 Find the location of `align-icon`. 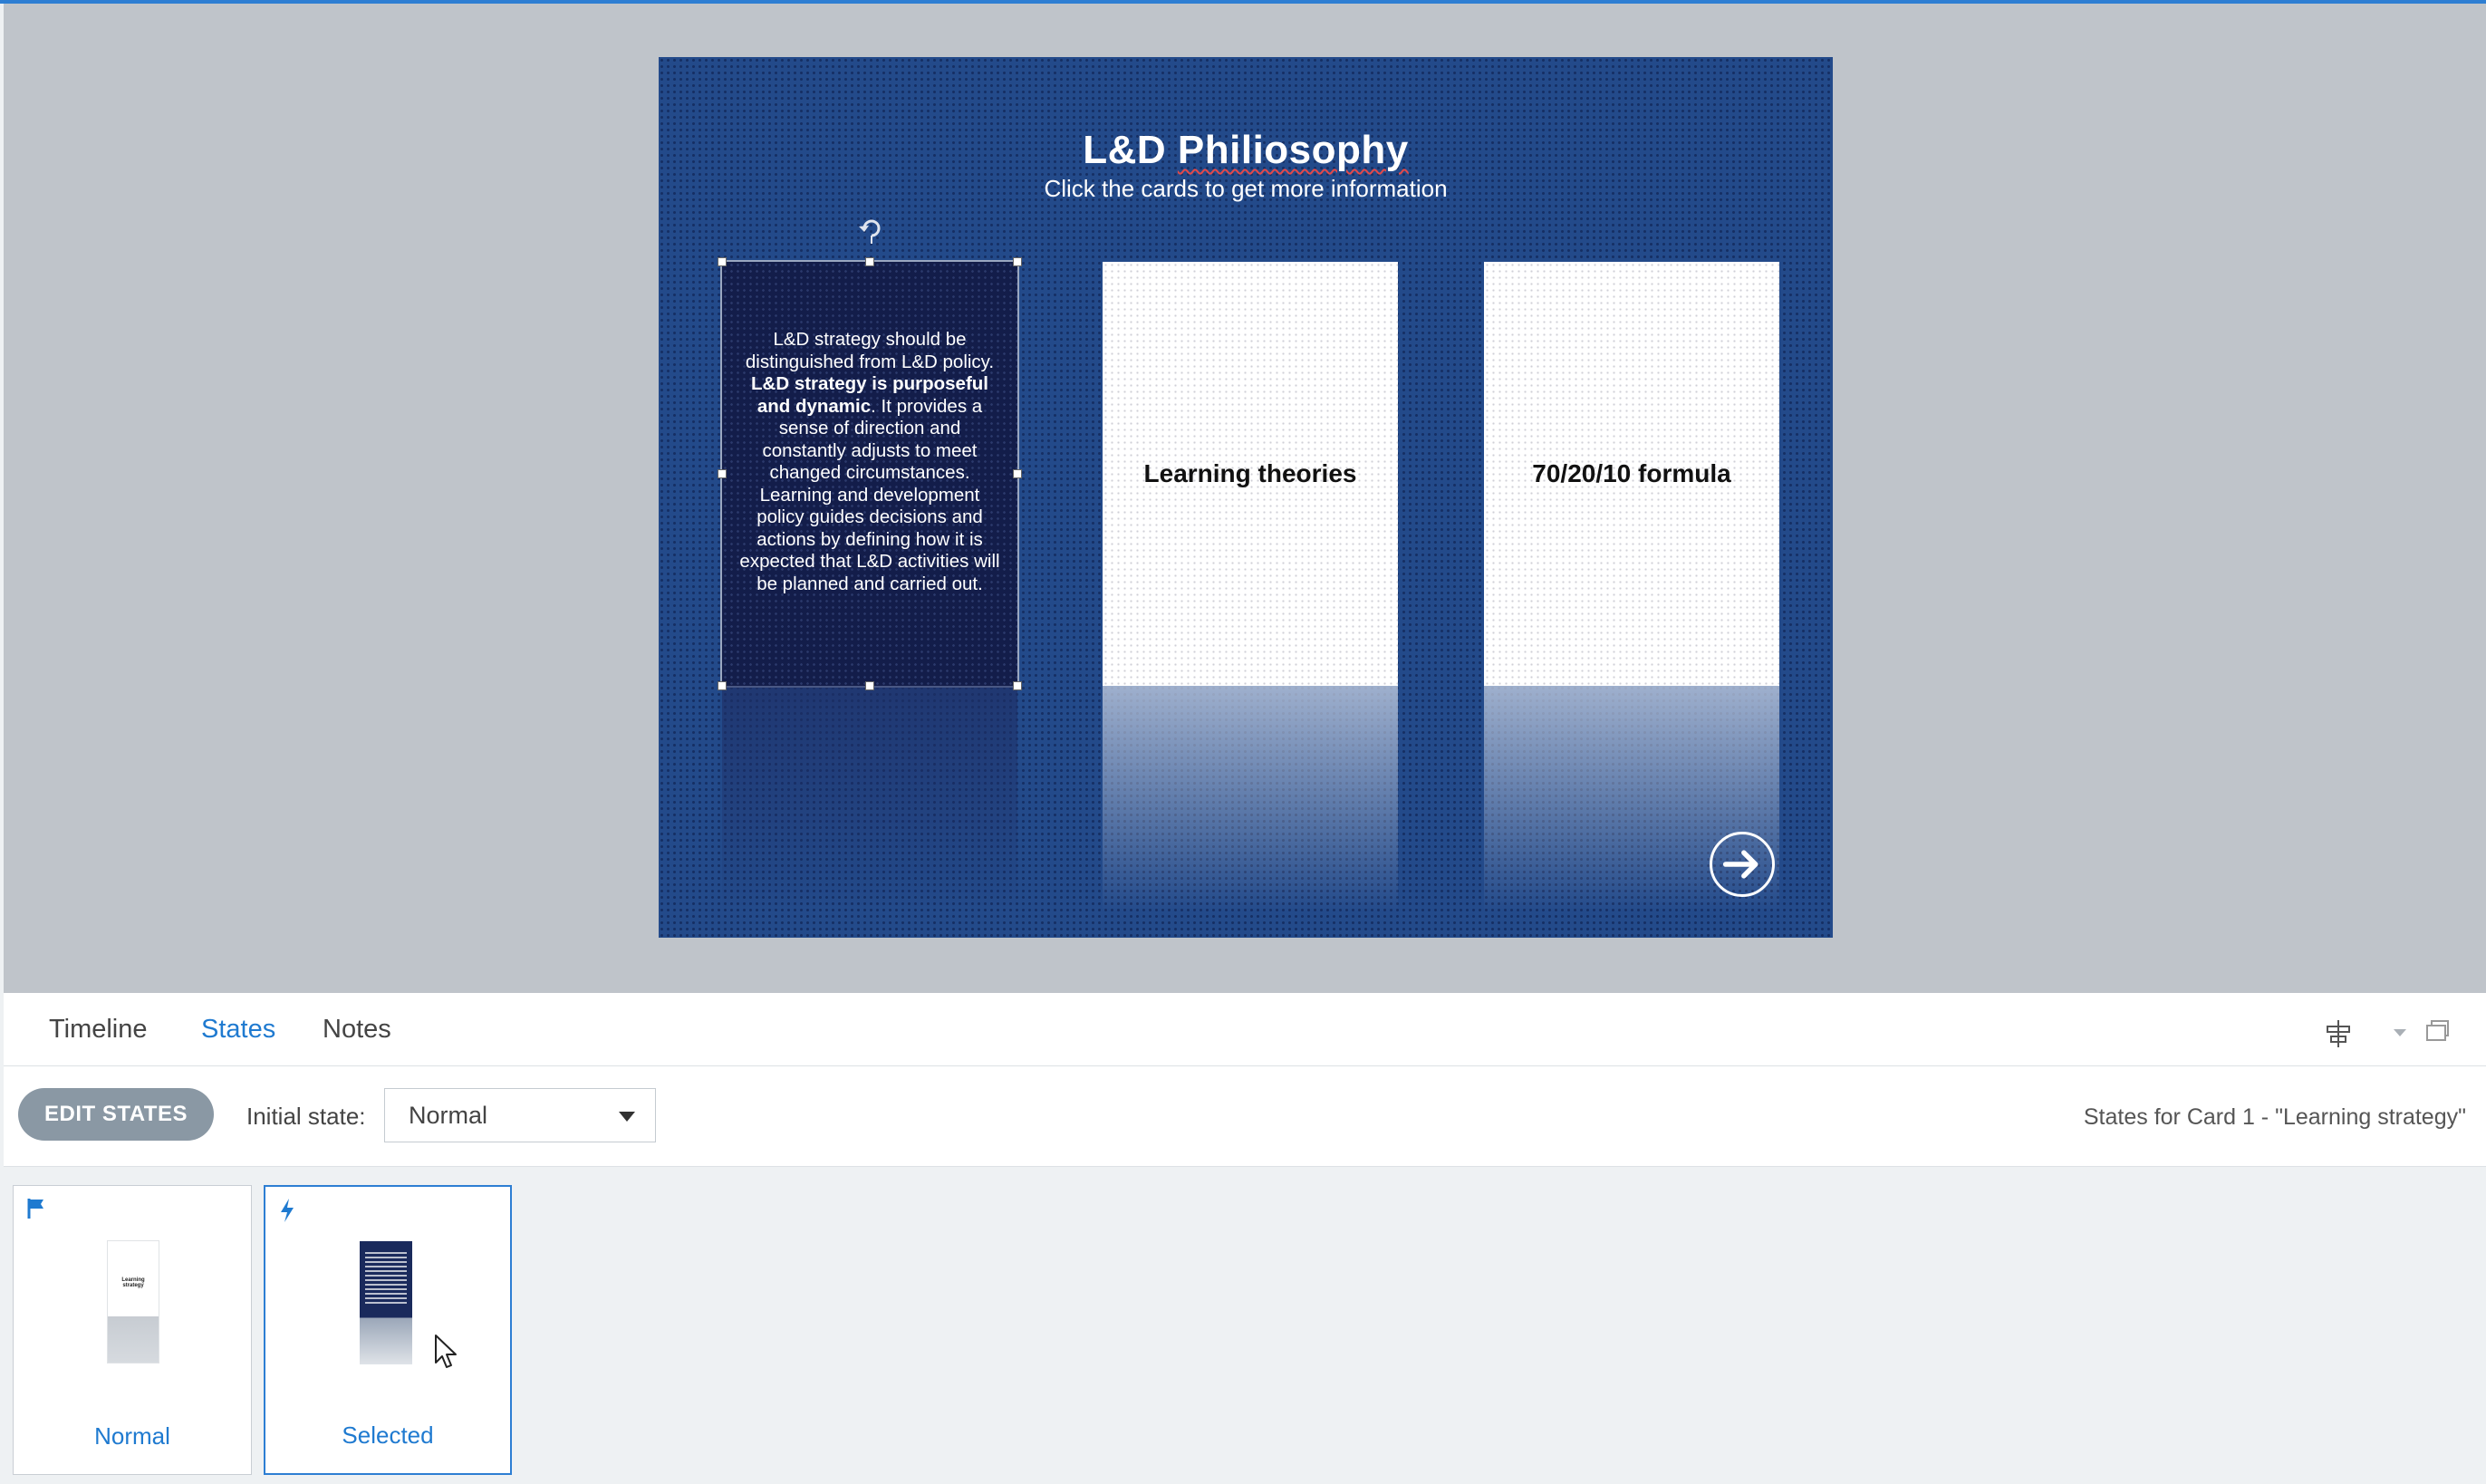

align-icon is located at coordinates (2338, 1033).